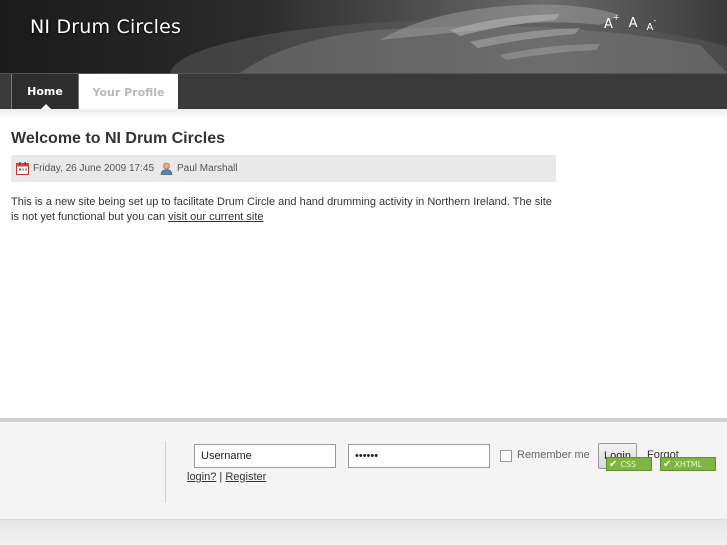 The image size is (727, 545). What do you see at coordinates (166, 168) in the screenshot?
I see `user-icon` at bounding box center [166, 168].